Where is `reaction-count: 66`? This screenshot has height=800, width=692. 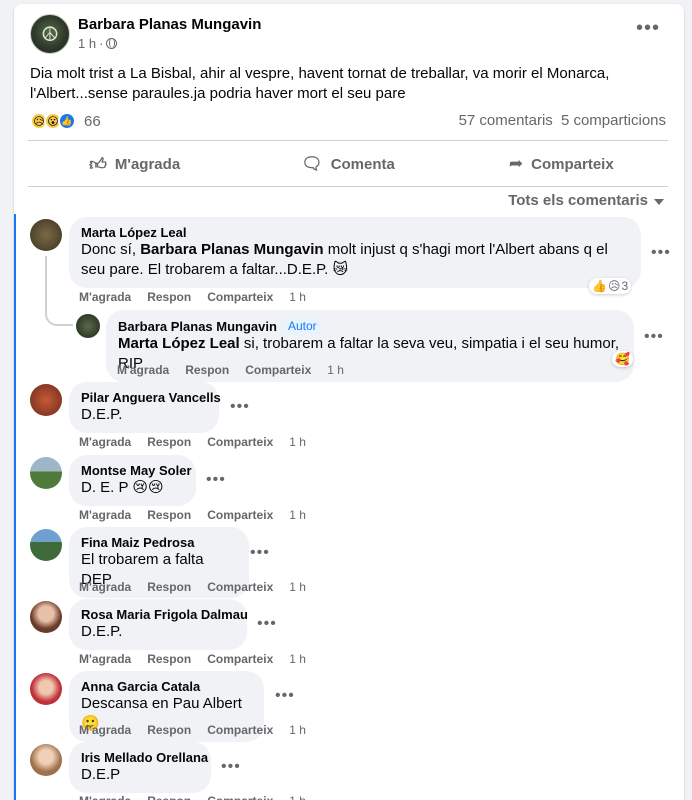 reaction-count: 66 is located at coordinates (92, 121).